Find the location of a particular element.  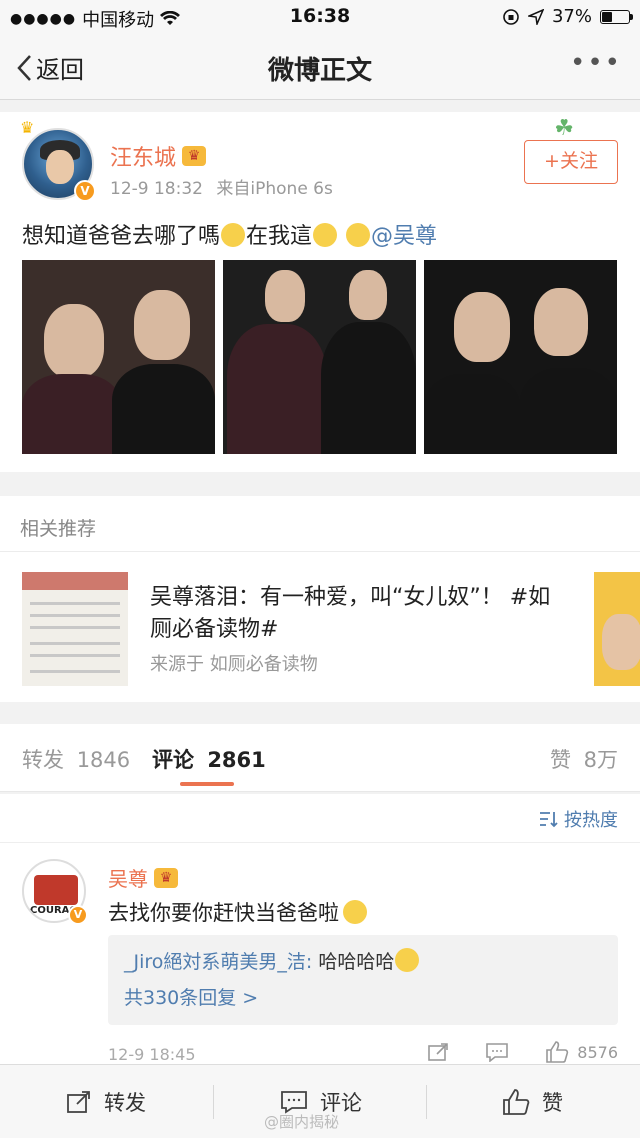

comment-text: 去找你要你赶快当爸爸啦 is located at coordinates (238, 912).